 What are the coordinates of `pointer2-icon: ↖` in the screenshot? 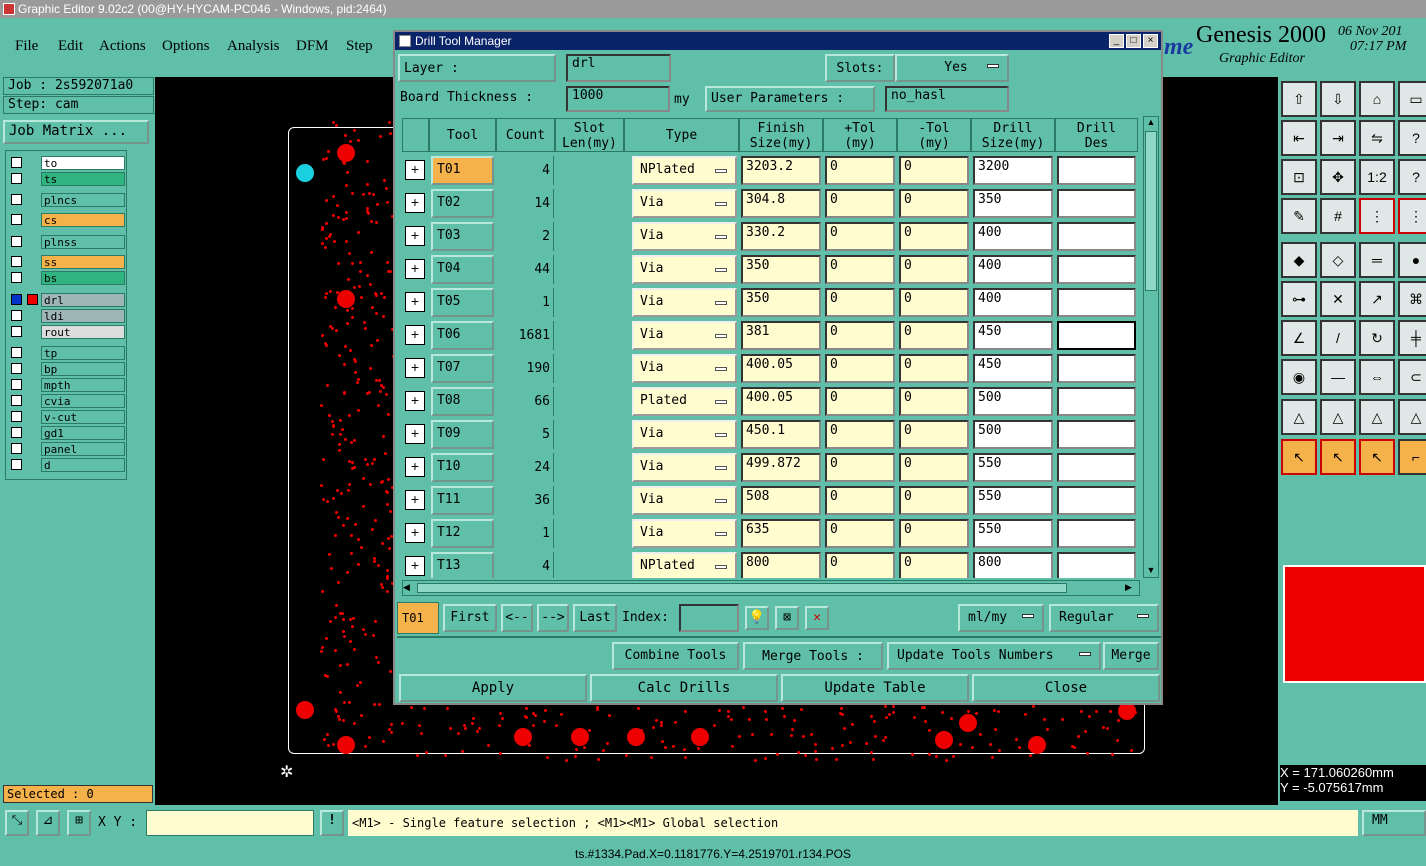 It's located at (1338, 457).